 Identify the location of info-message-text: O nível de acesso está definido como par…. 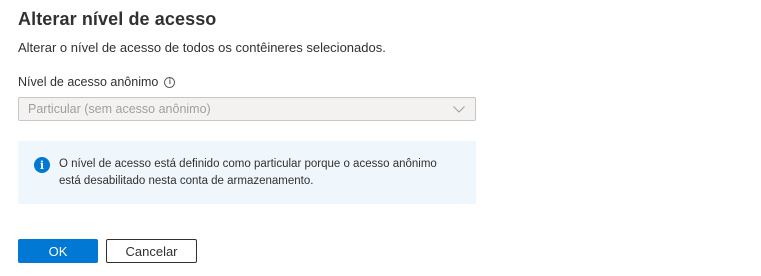
(248, 173).